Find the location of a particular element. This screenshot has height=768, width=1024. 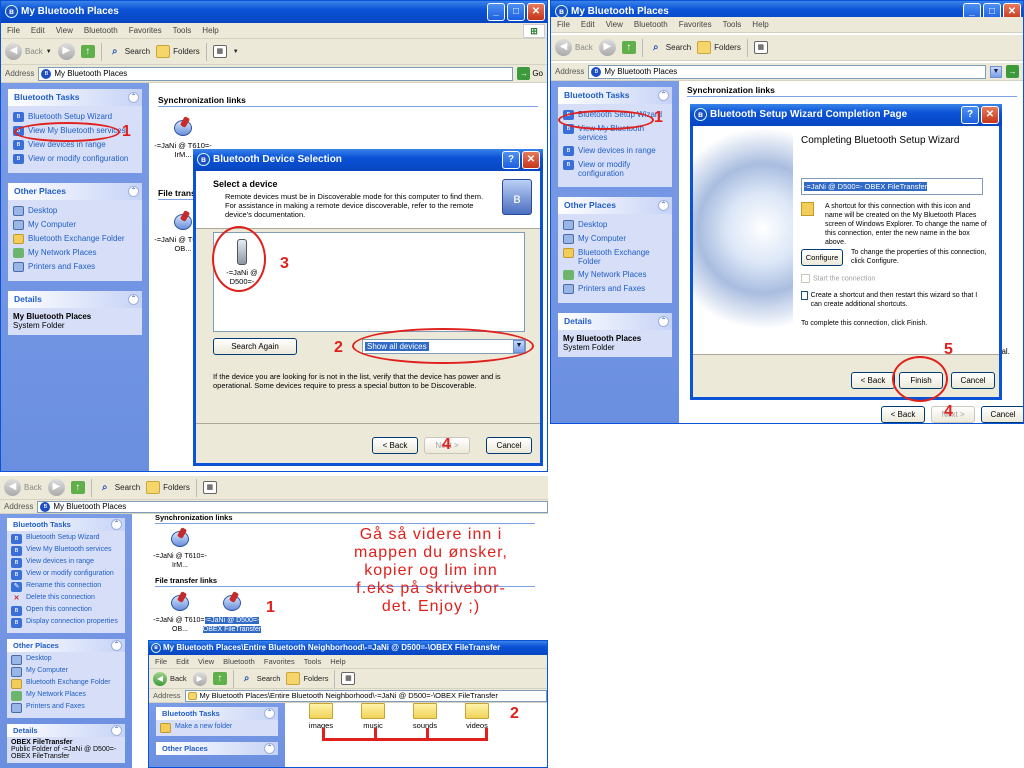

minimize-button: _ is located at coordinates (496, 12).